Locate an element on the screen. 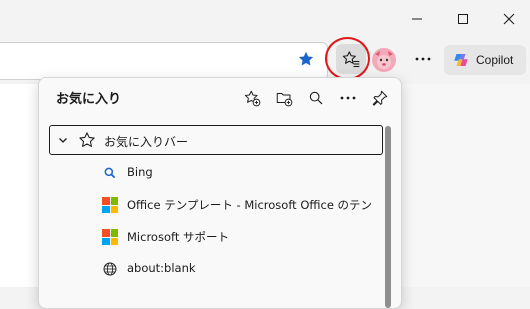 The width and height of the screenshot is (530, 309). favorite-item-office-templates: Office テンプレート - Microsoft Office のテンプ is located at coordinates (237, 205).